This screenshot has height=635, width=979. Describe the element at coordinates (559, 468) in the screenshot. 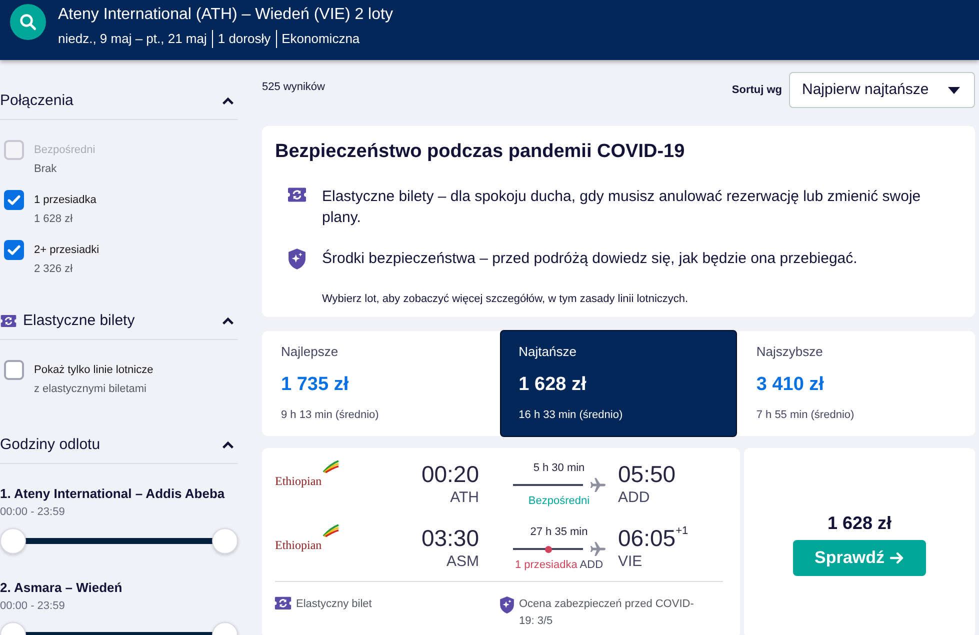

I see `flight-duration: 5 h 30 min` at that location.